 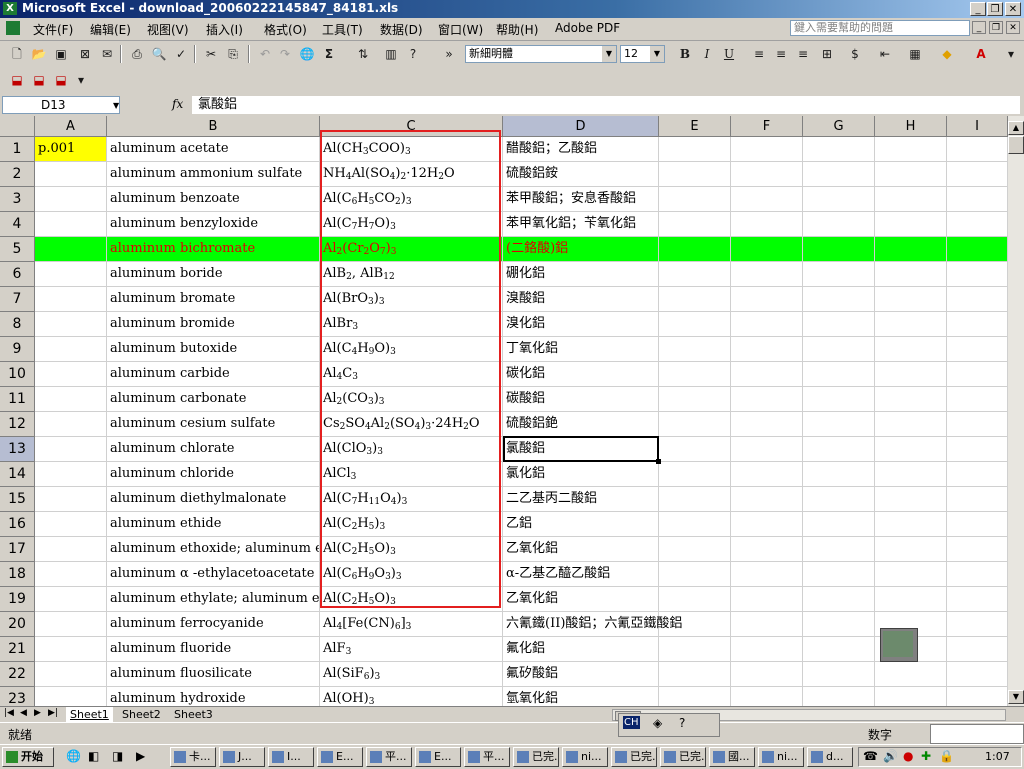 What do you see at coordinates (695, 574) in the screenshot?
I see `cell-e18` at bounding box center [695, 574].